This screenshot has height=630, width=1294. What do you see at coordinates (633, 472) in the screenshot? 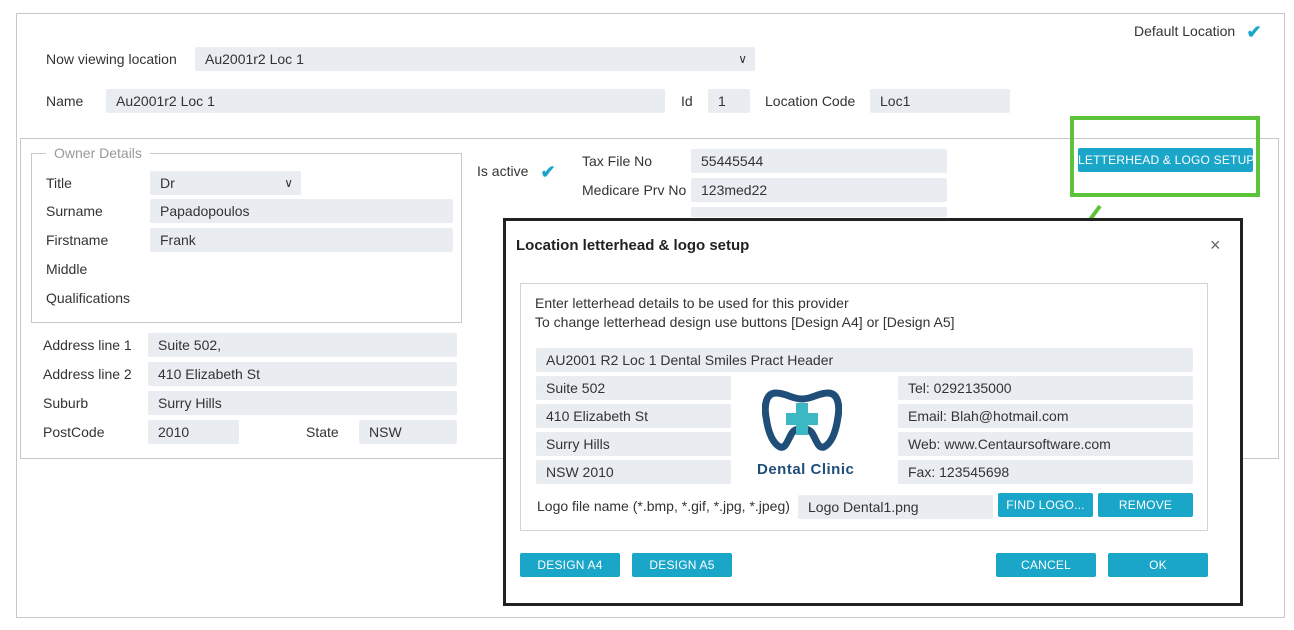
I see `letterhead-left-line-4: NSW 2010` at bounding box center [633, 472].